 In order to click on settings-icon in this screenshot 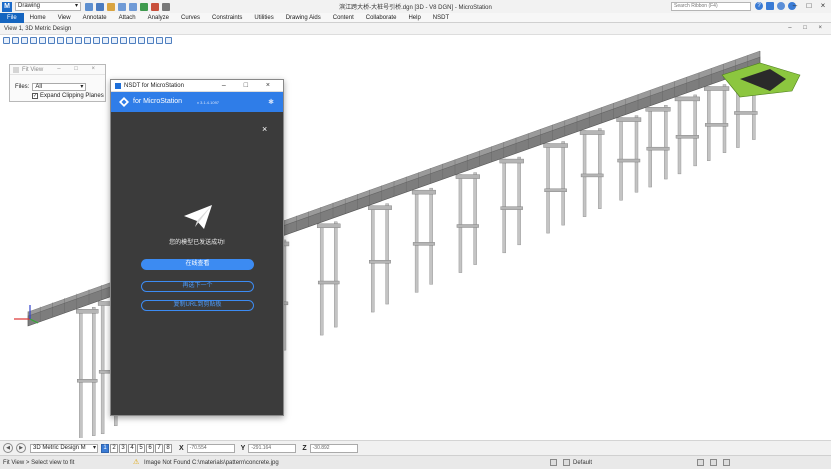, I will do `click(111, 6)`.